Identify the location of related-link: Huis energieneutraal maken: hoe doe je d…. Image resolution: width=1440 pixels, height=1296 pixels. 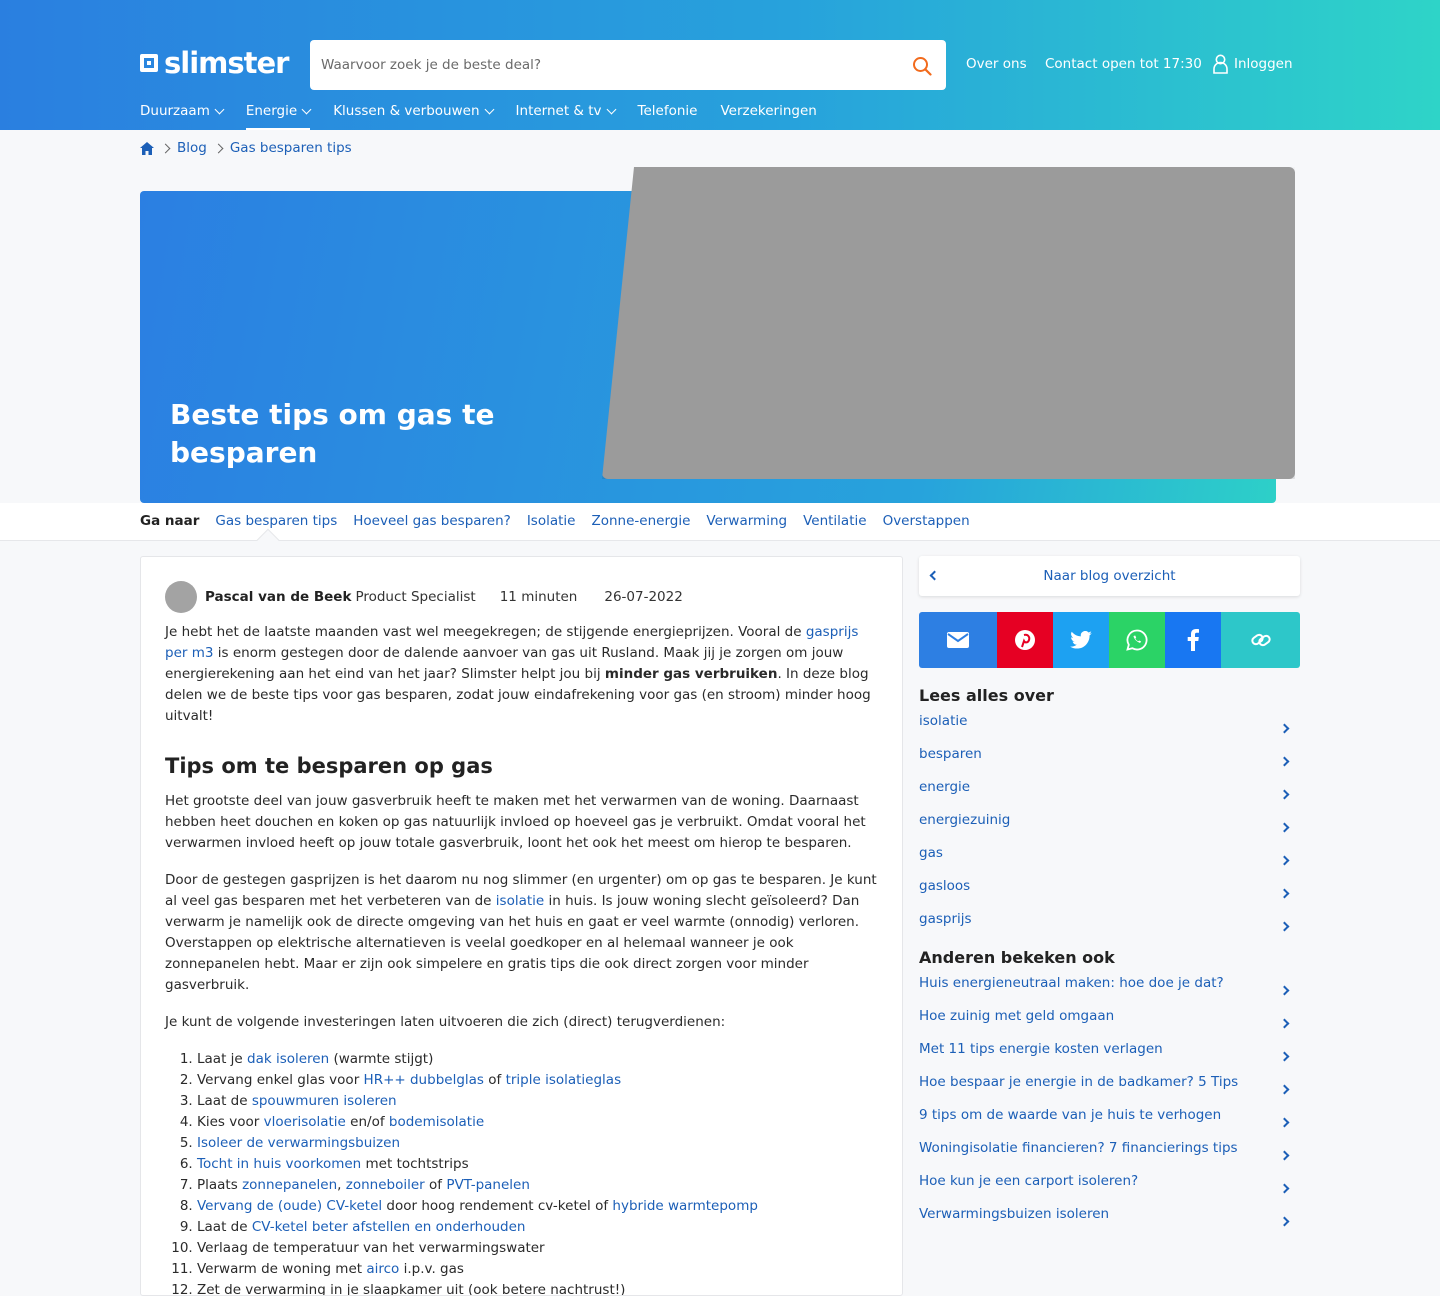
(1109, 989).